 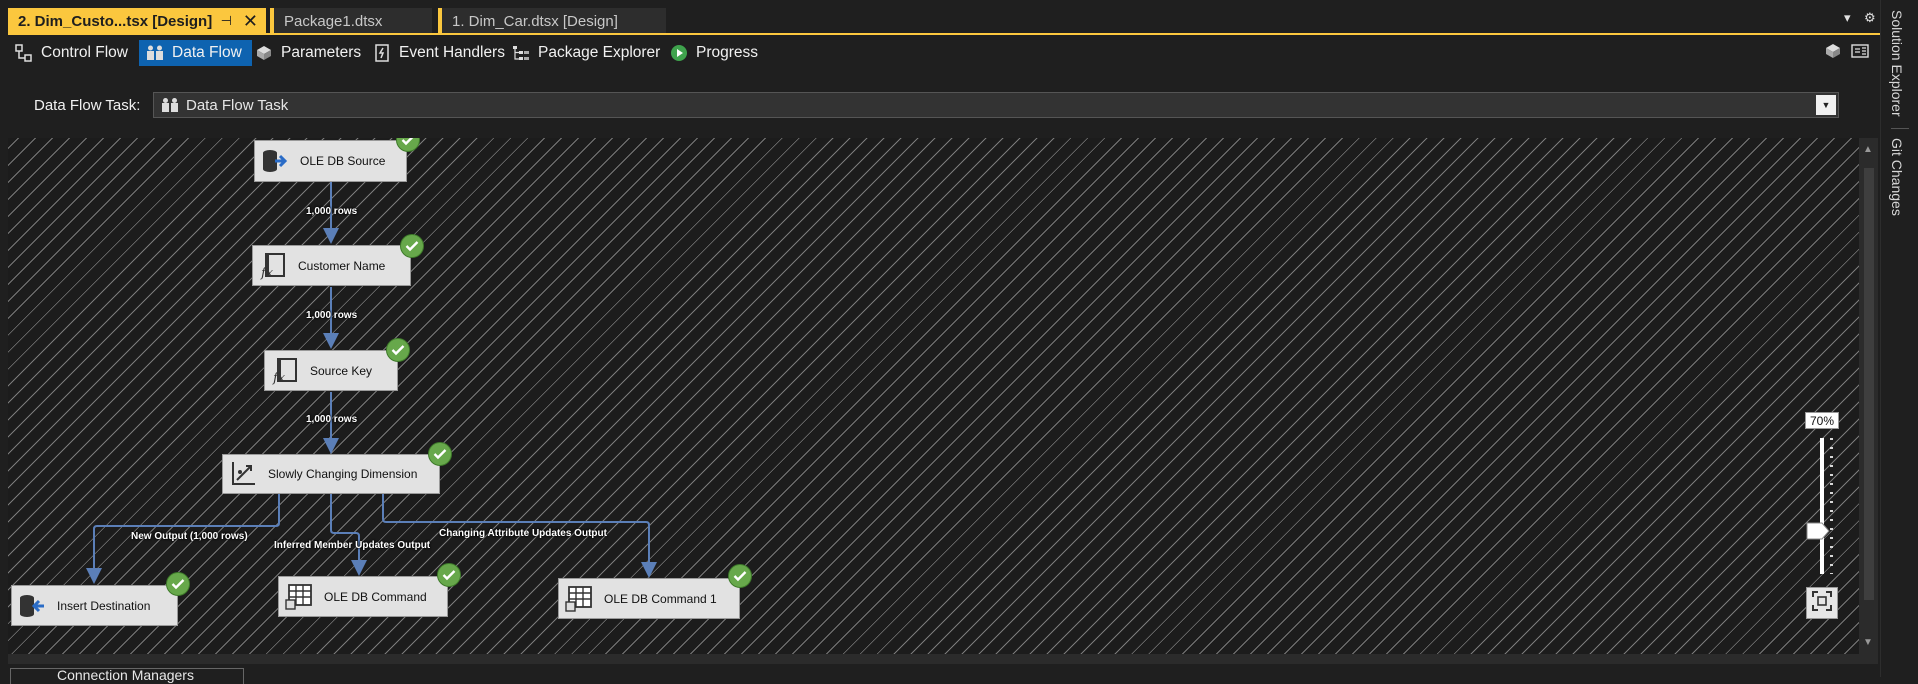 What do you see at coordinates (352, 545) in the screenshot?
I see `path-inferred-member-label: Inferred Member Updates Output` at bounding box center [352, 545].